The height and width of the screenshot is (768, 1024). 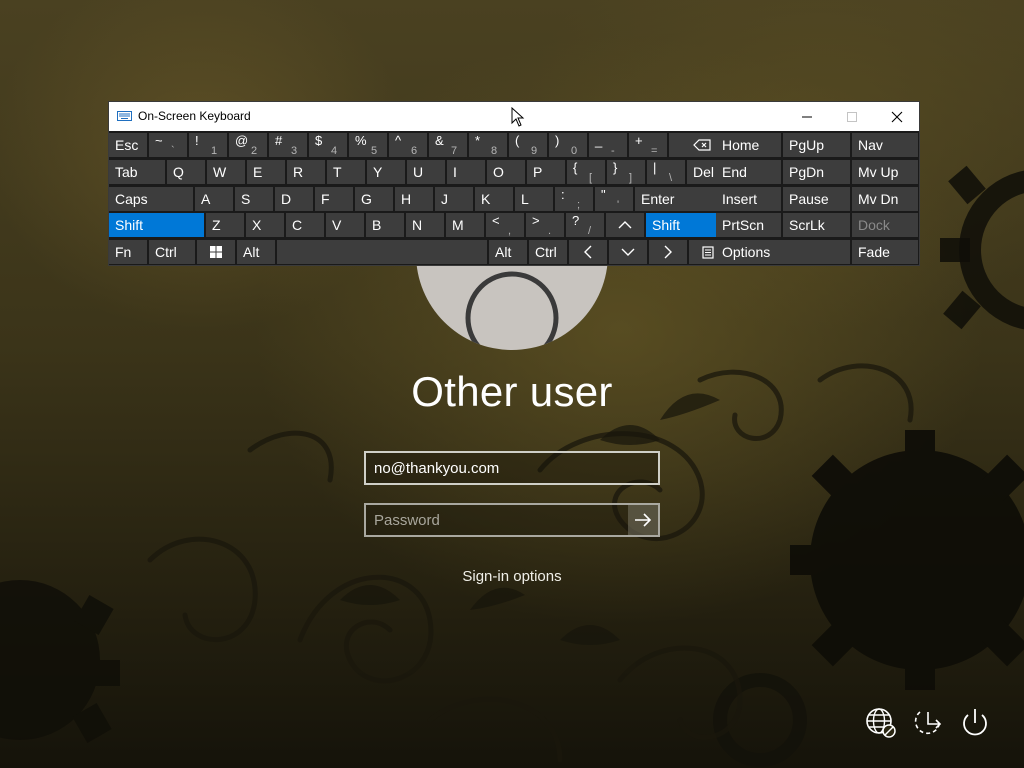 I want to click on submit-arrow-button, so click(x=643, y=520).